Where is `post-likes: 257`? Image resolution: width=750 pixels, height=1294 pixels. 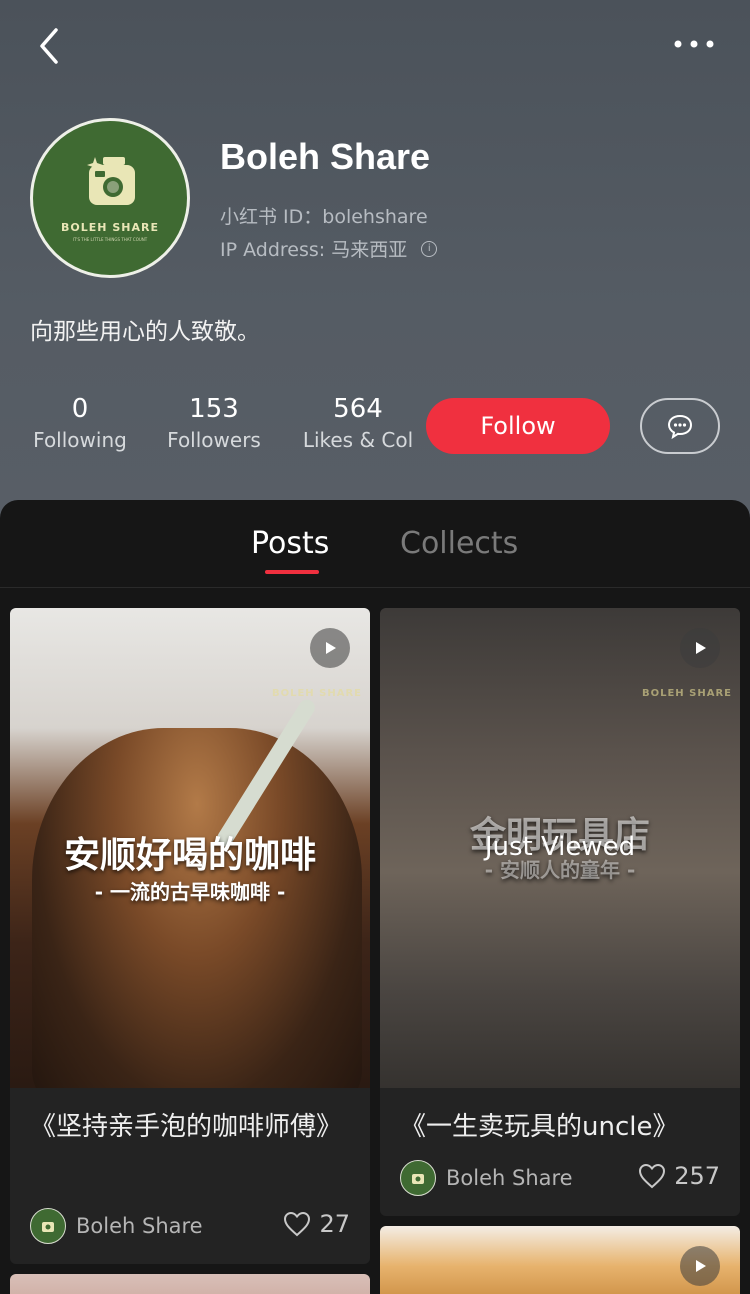
post-likes: 257 is located at coordinates (679, 1176).